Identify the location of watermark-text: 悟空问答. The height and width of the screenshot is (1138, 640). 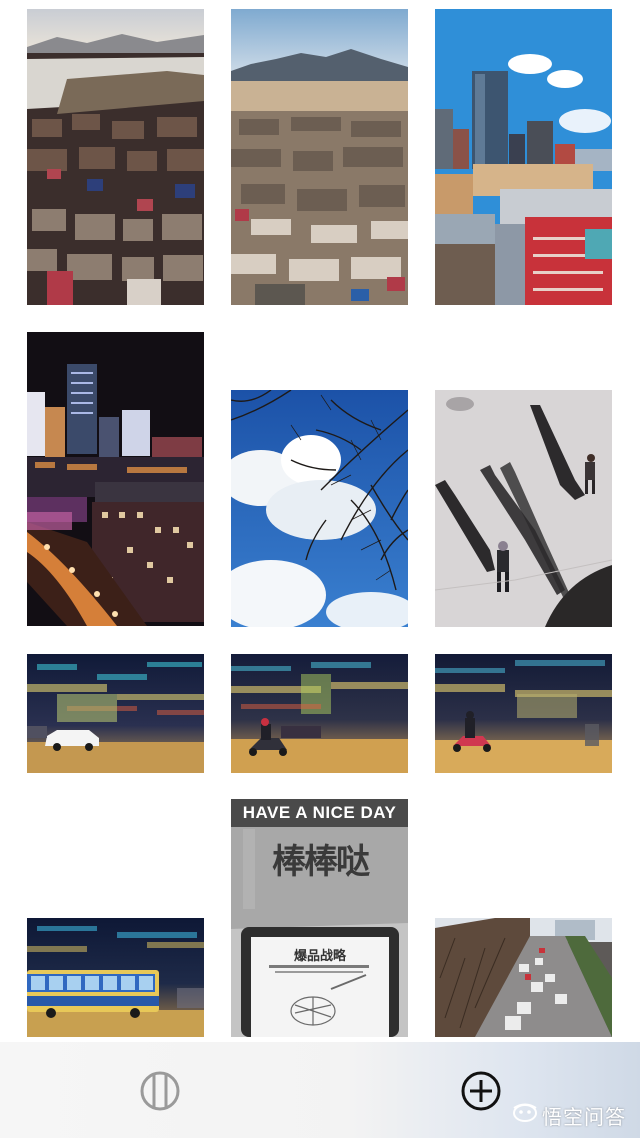
(584, 1116).